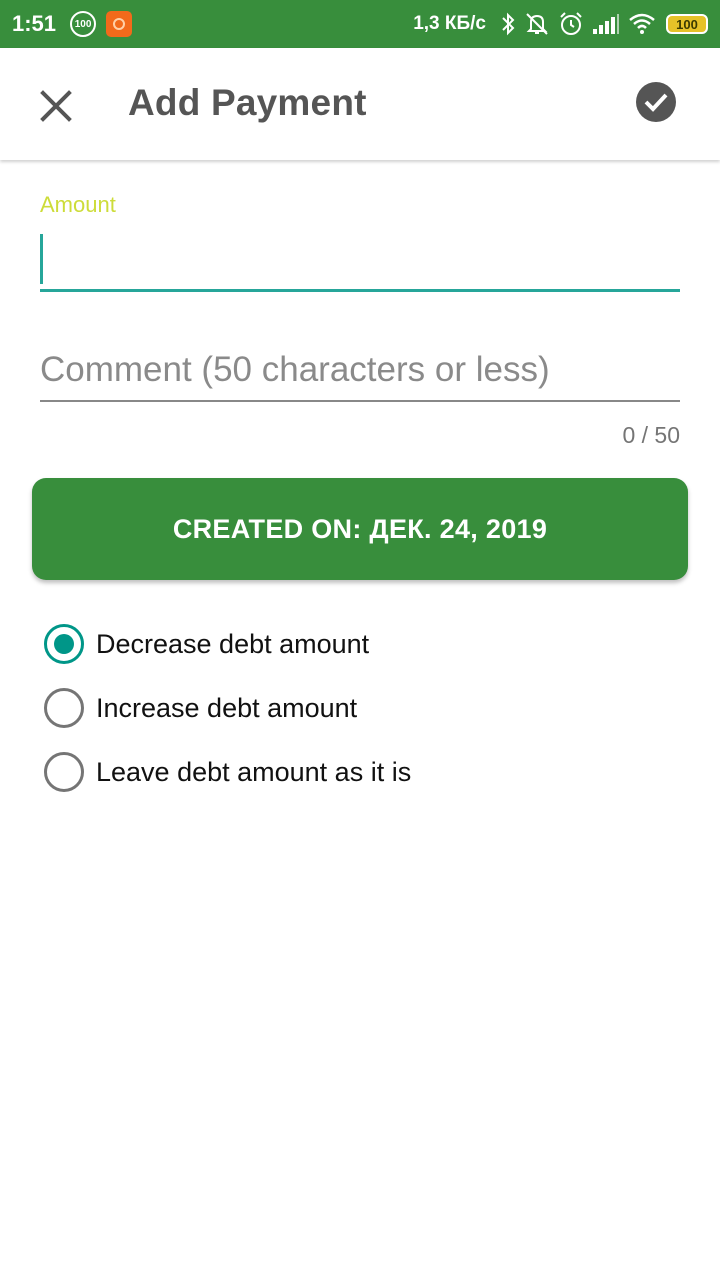 The height and width of the screenshot is (1280, 720). I want to click on battery-icon: 100, so click(687, 24).